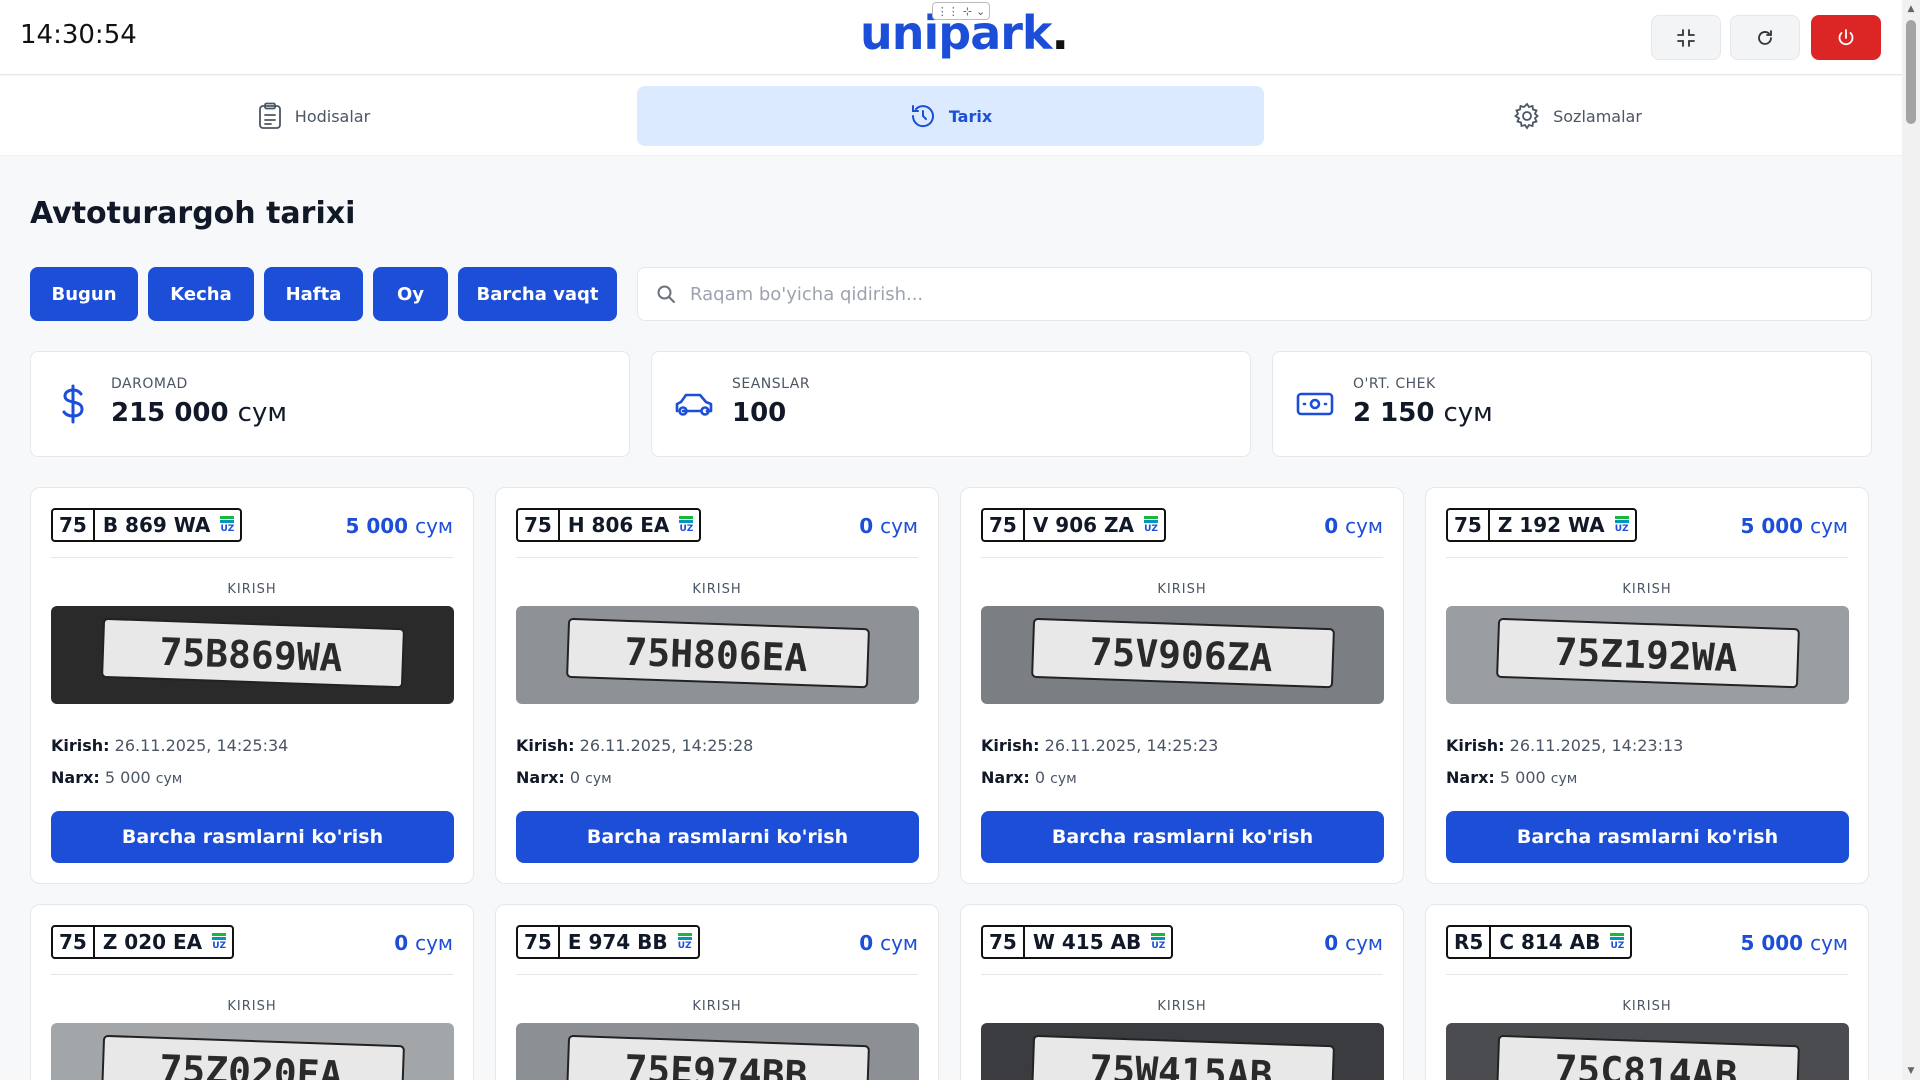 This screenshot has height=1080, width=1920. I want to click on scroll-down-icon: ▼, so click(1911, 1071).